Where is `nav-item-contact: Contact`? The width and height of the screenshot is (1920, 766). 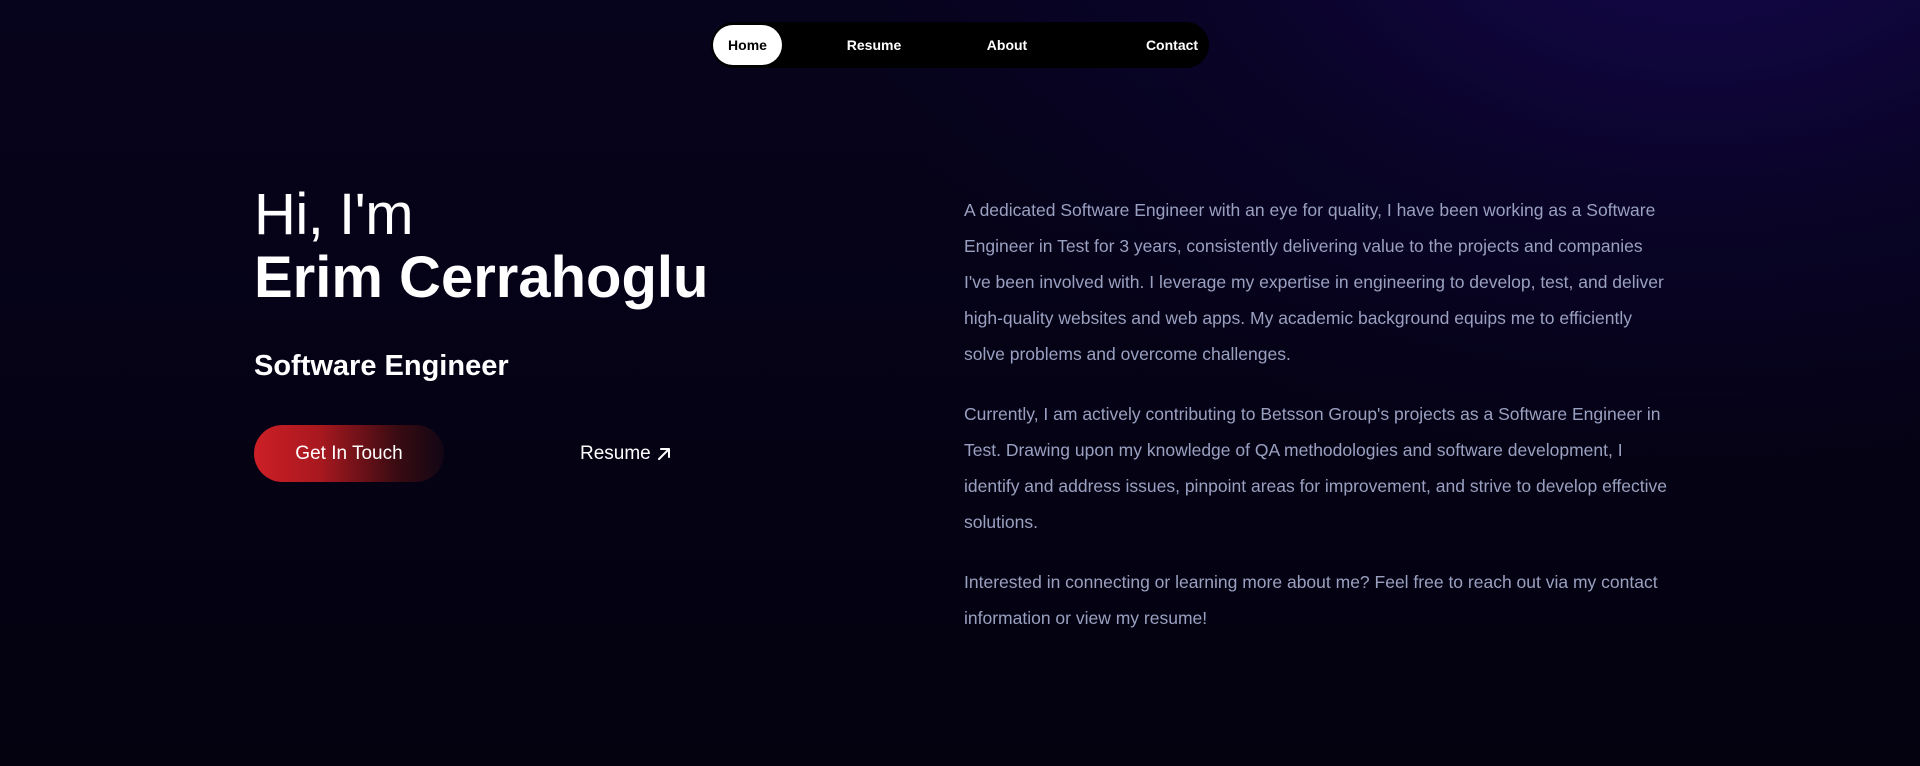 nav-item-contact: Contact is located at coordinates (1172, 45).